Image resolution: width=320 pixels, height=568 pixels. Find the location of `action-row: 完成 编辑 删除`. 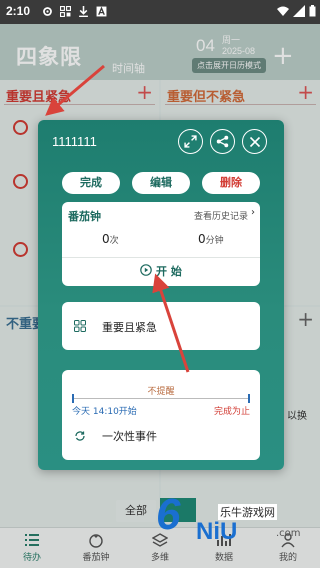

action-row: 完成 编辑 删除 is located at coordinates (161, 183).